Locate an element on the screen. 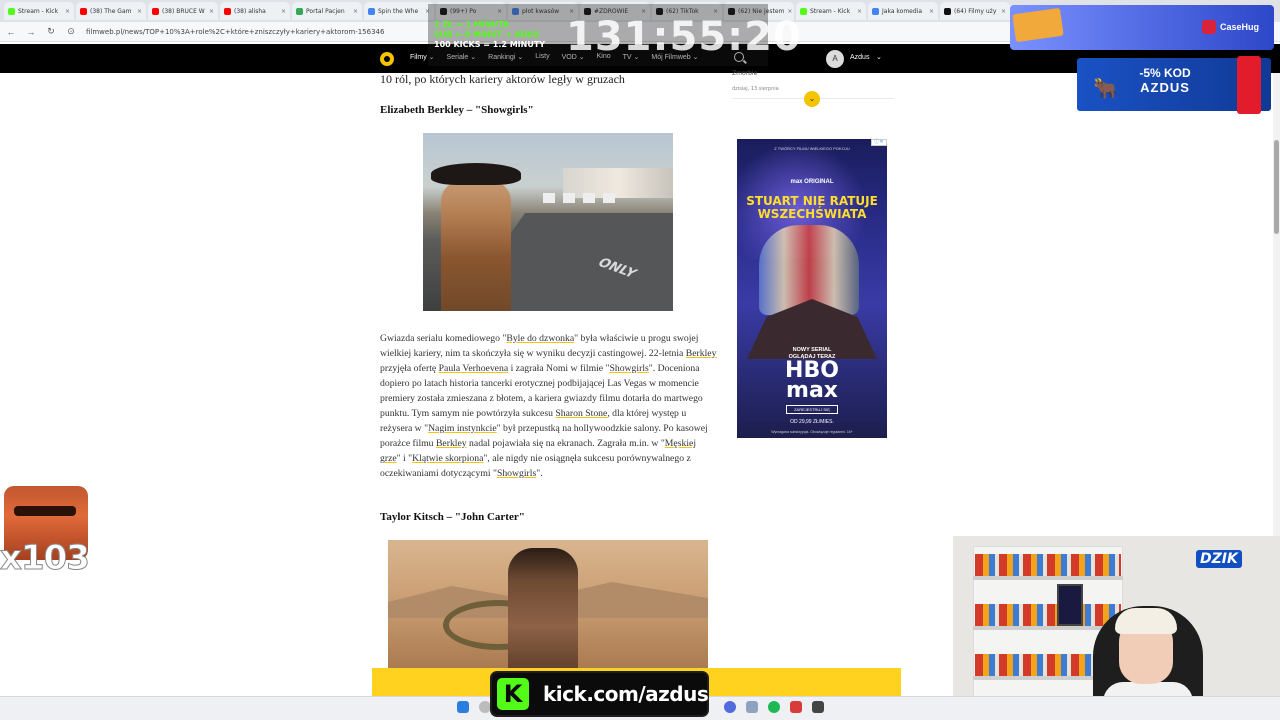  tab-label: (38) BRUCE W is located at coordinates (183, 11).